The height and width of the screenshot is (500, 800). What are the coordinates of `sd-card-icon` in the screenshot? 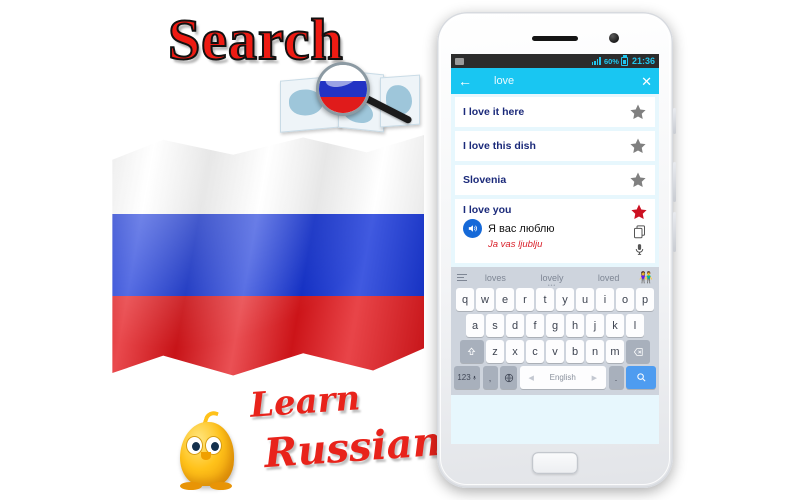 It's located at (459, 61).